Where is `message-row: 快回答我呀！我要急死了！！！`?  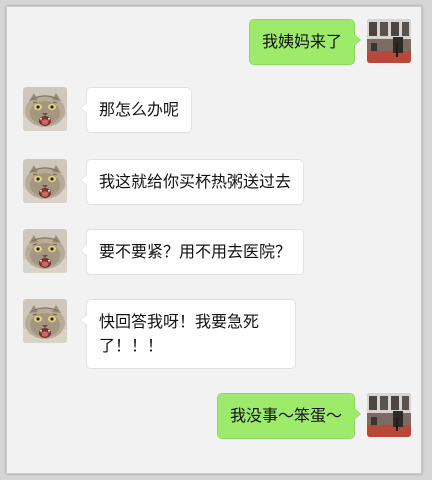 message-row: 快回答我呀！我要急死了！！！ is located at coordinates (214, 335).